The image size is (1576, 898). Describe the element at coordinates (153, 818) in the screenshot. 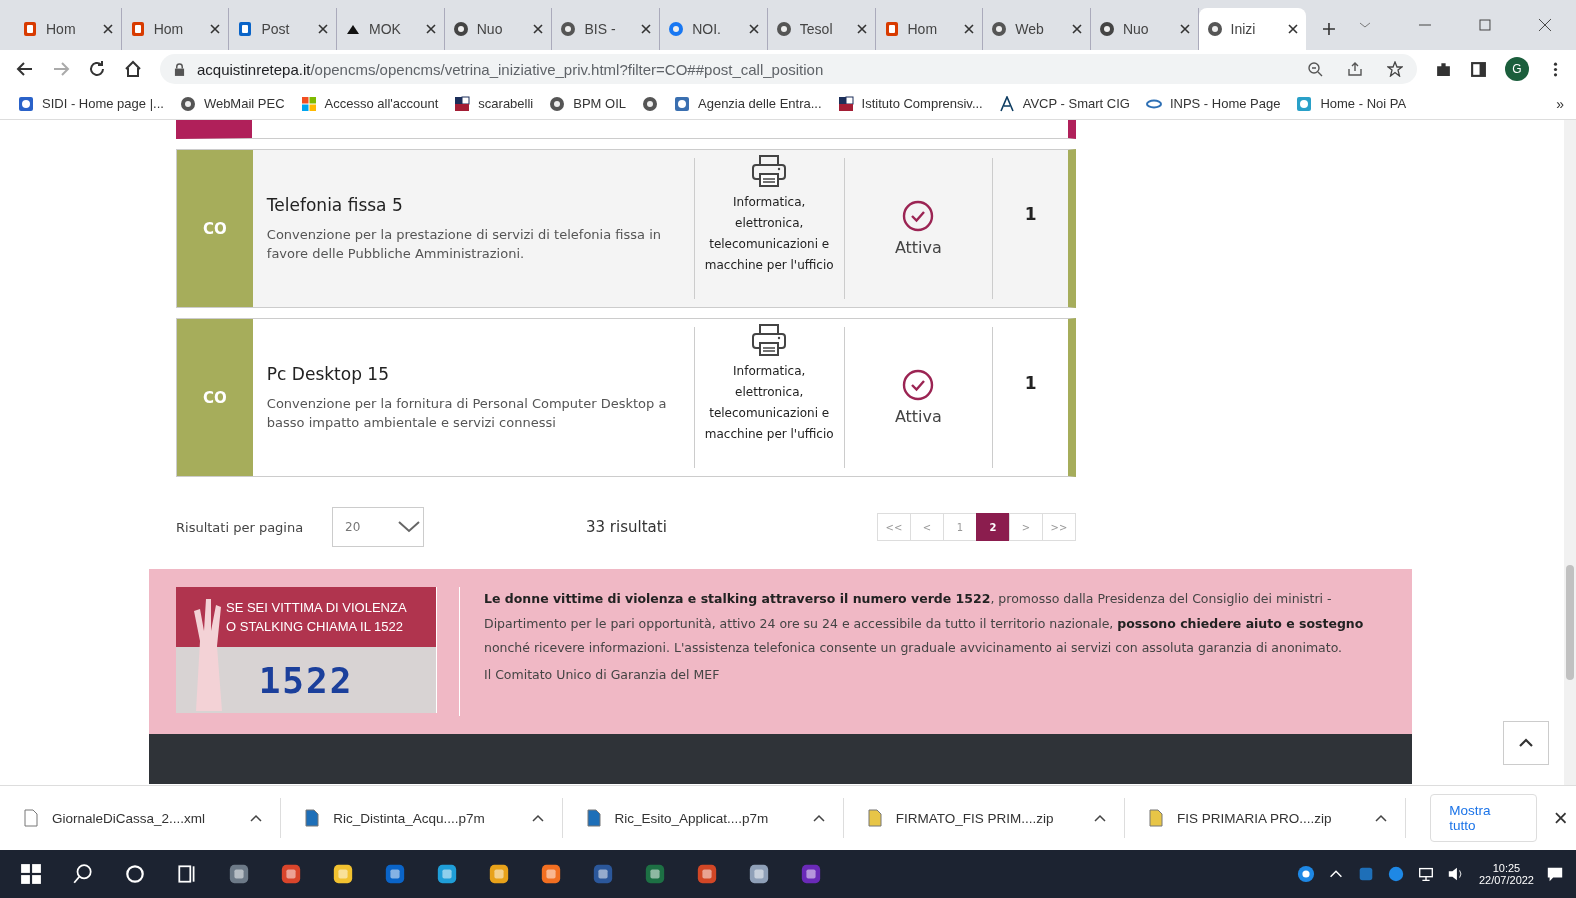

I see `download-item: GiornaleDiCassa_2....xml` at that location.